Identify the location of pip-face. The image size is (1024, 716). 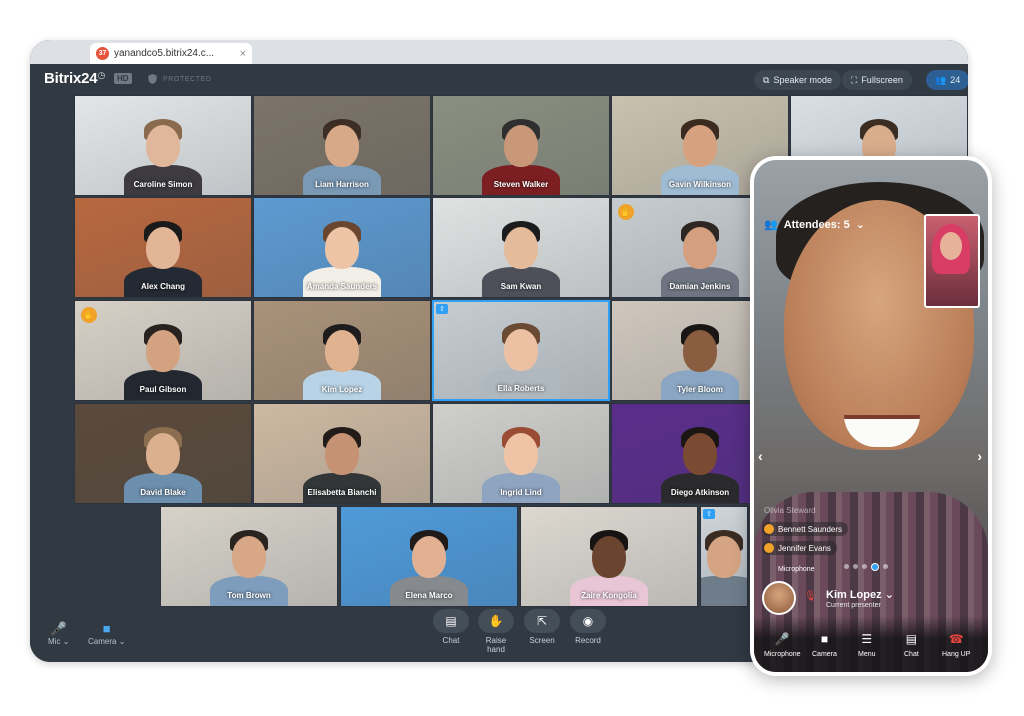
(951, 246).